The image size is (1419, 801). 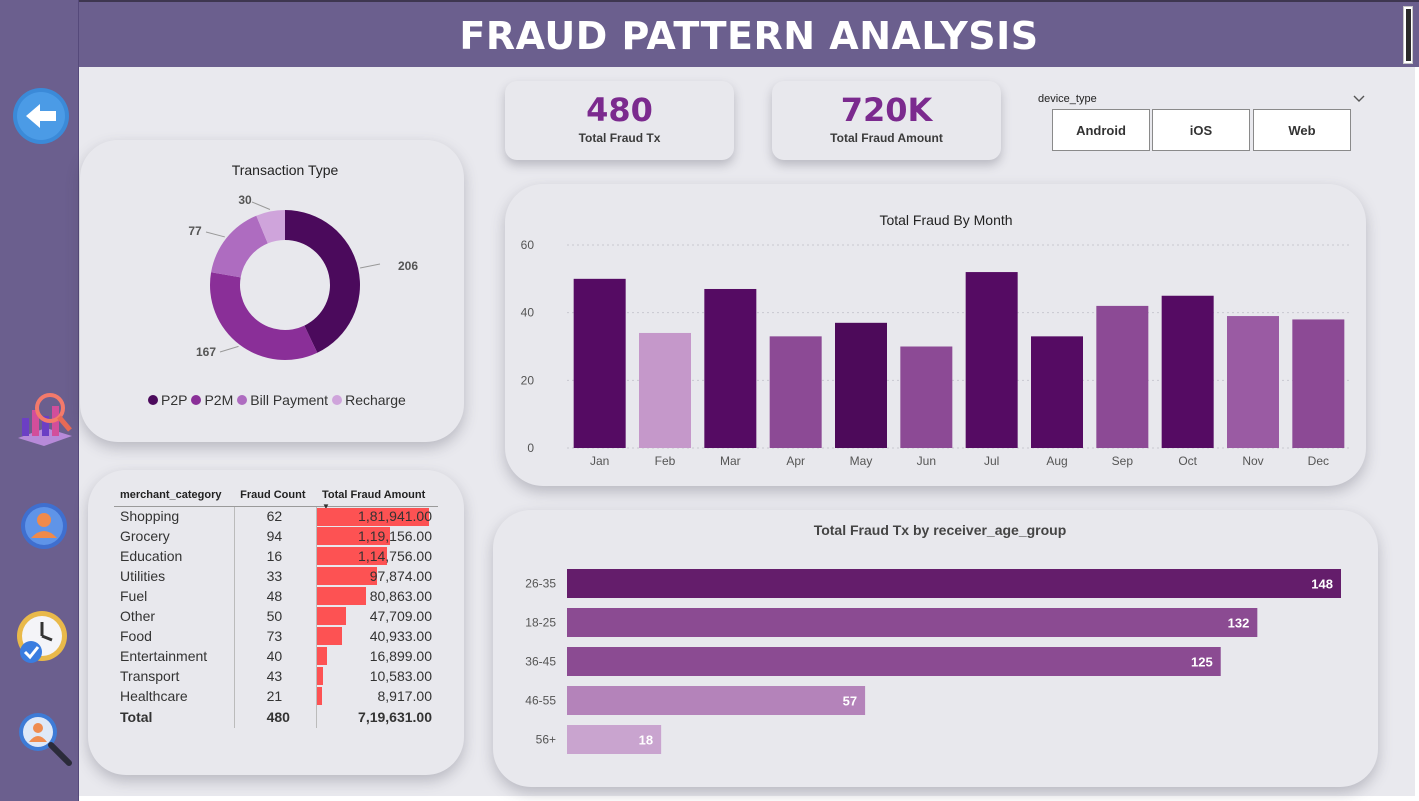 What do you see at coordinates (408, 266) in the screenshot?
I see `donut-data-label: 206` at bounding box center [408, 266].